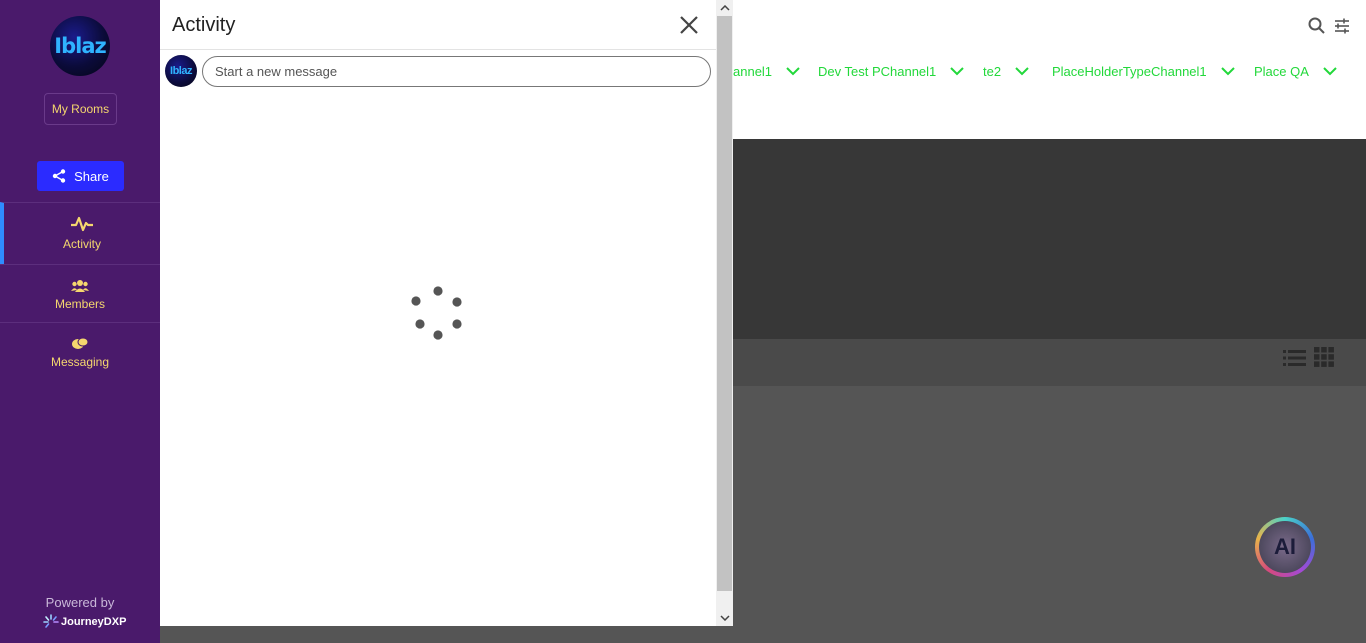 This screenshot has width=1366, height=643. What do you see at coordinates (1324, 357) in the screenshot?
I see `grid-view-icon` at bounding box center [1324, 357].